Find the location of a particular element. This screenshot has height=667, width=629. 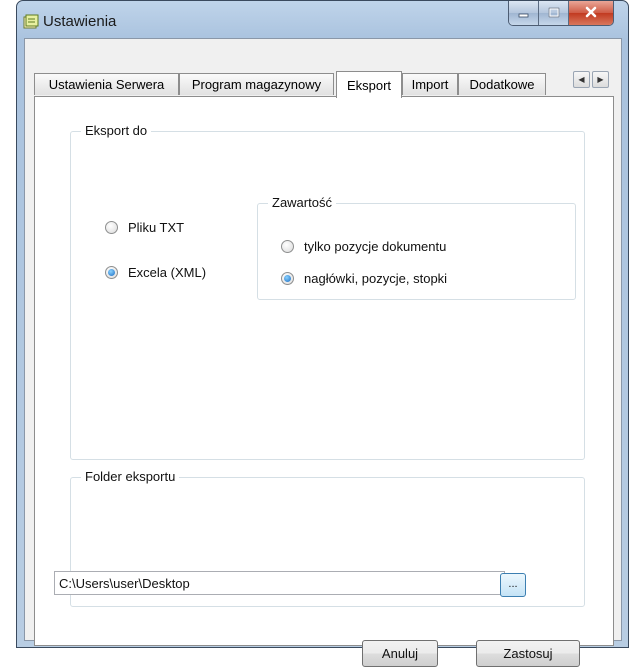

radio-pliku-txt: Pliku TXT is located at coordinates (144, 227).